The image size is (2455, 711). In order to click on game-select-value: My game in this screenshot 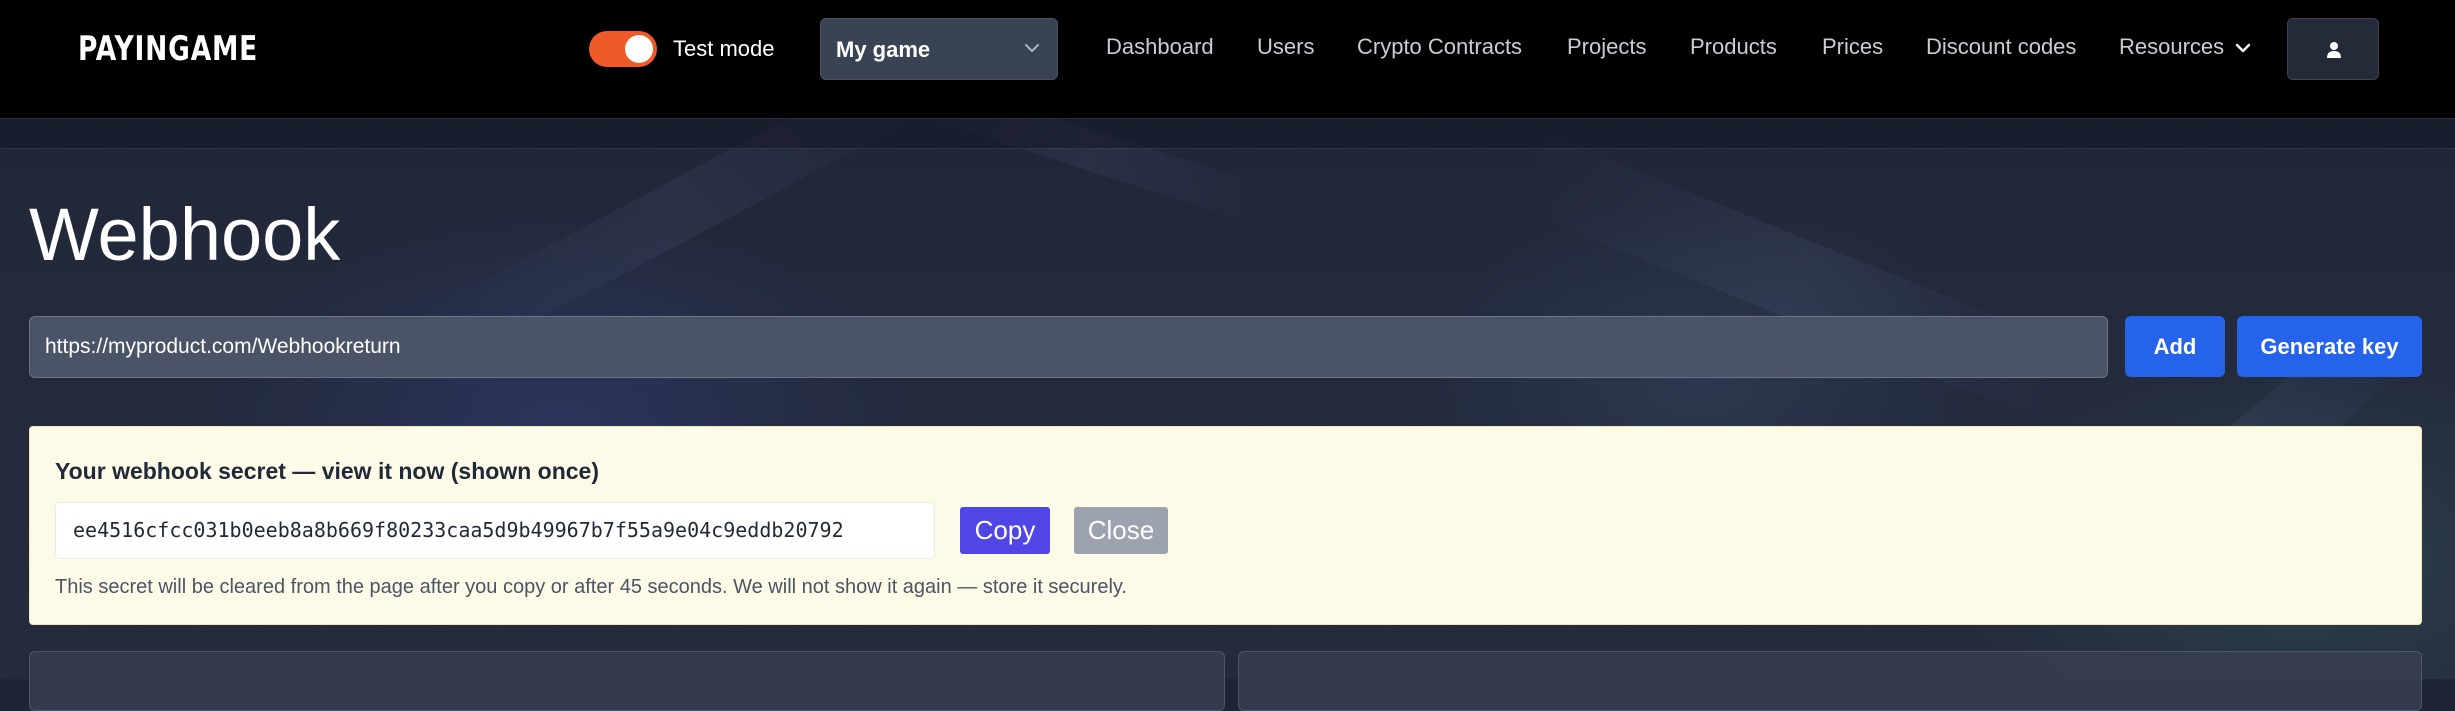, I will do `click(883, 49)`.